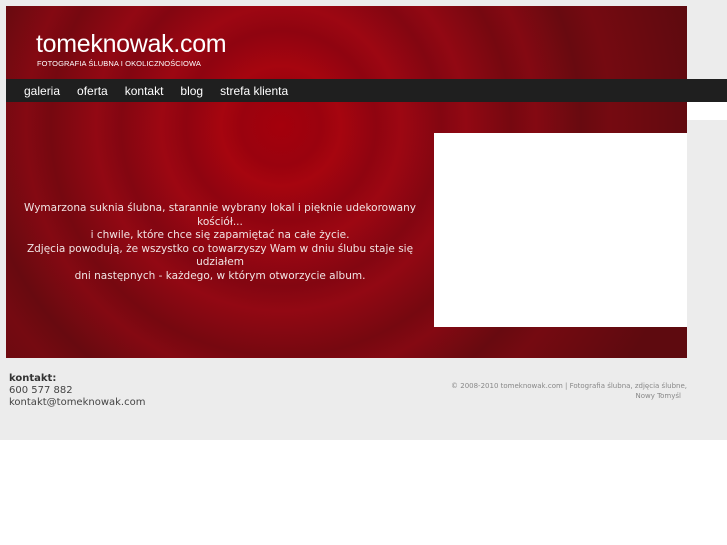 This screenshot has height=545, width=727. Describe the element at coordinates (33, 378) in the screenshot. I see `contact-label: kontakt:` at that location.